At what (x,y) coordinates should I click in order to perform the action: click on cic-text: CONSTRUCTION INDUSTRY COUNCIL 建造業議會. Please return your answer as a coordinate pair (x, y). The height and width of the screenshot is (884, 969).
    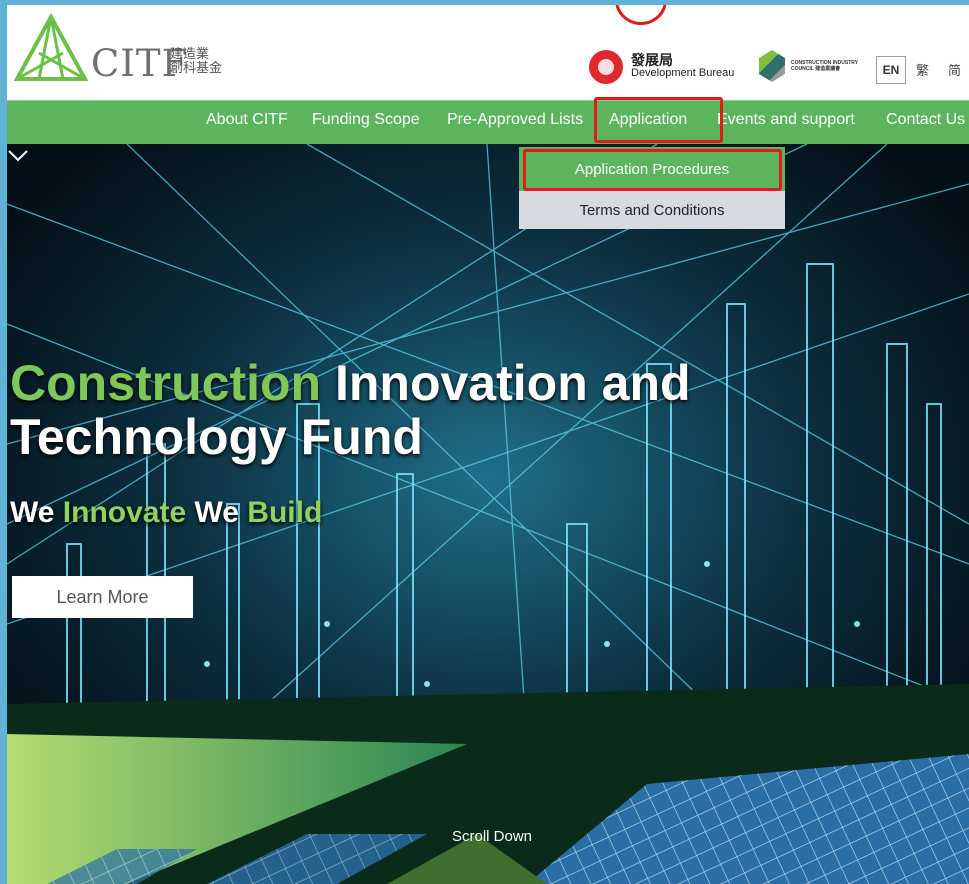
    Looking at the image, I should click on (824, 66).